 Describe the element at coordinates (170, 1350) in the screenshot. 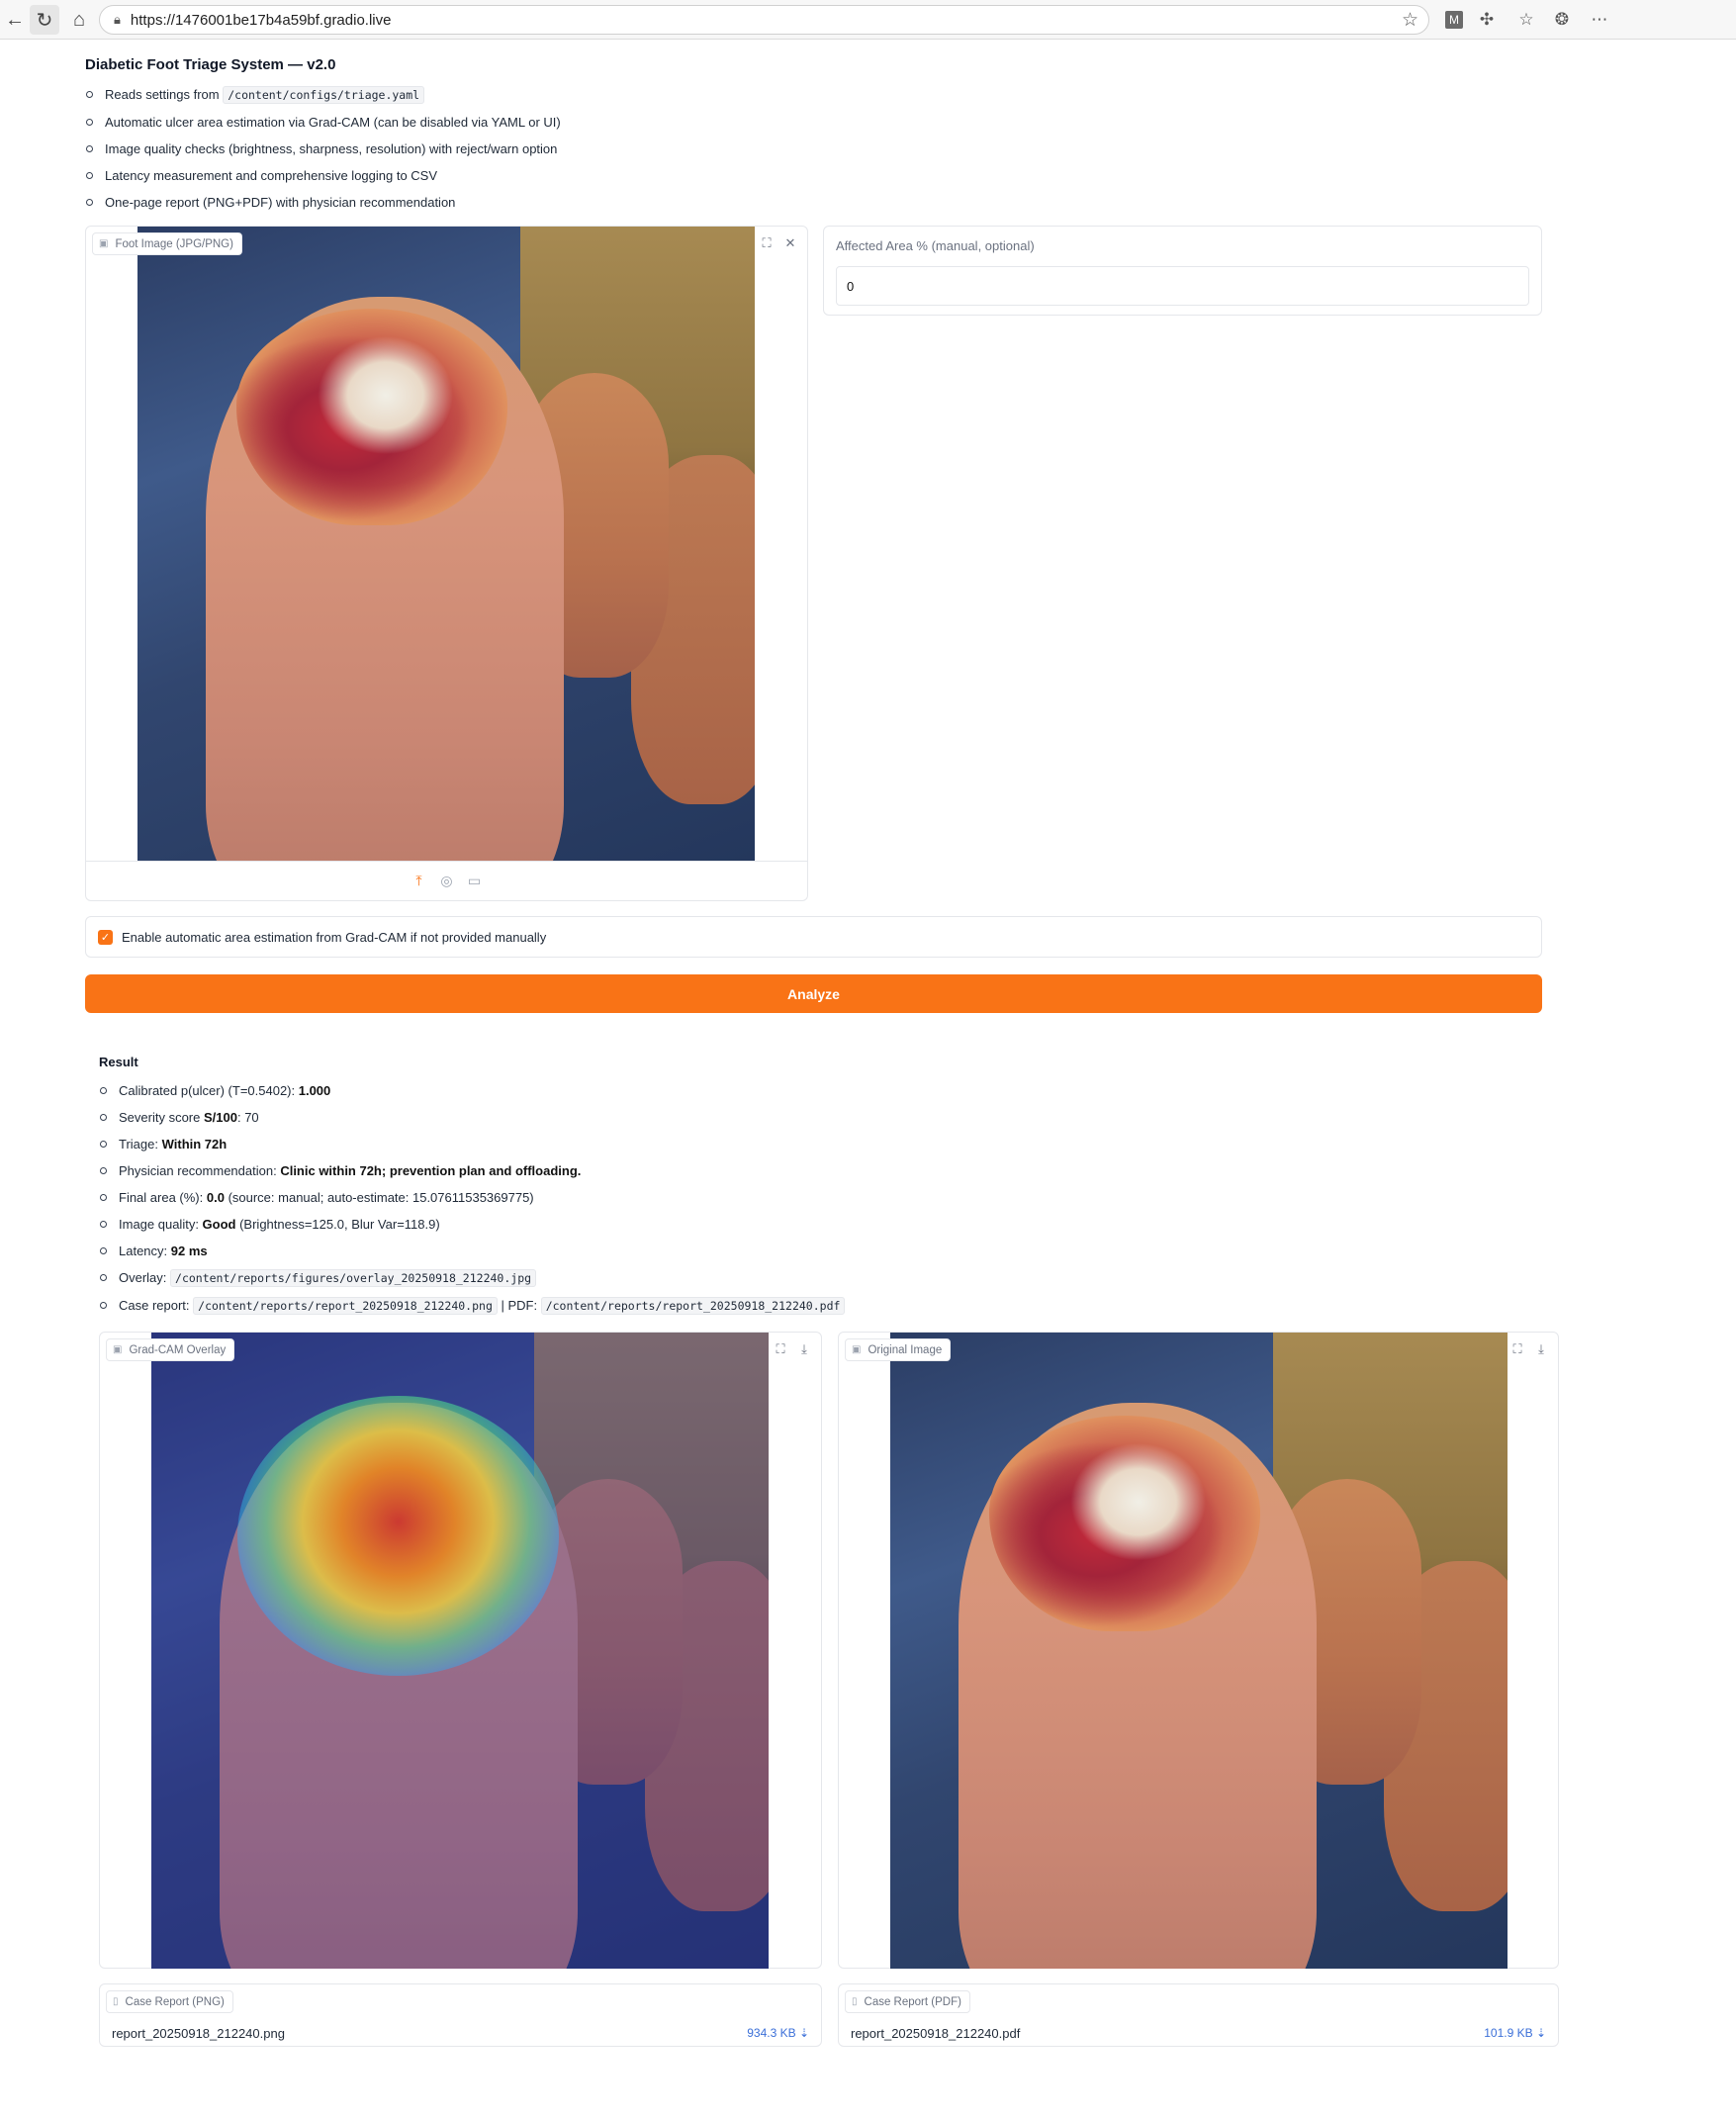

I see `gradcam-overlay-label: ▣ Grad-CAM Overlay` at that location.